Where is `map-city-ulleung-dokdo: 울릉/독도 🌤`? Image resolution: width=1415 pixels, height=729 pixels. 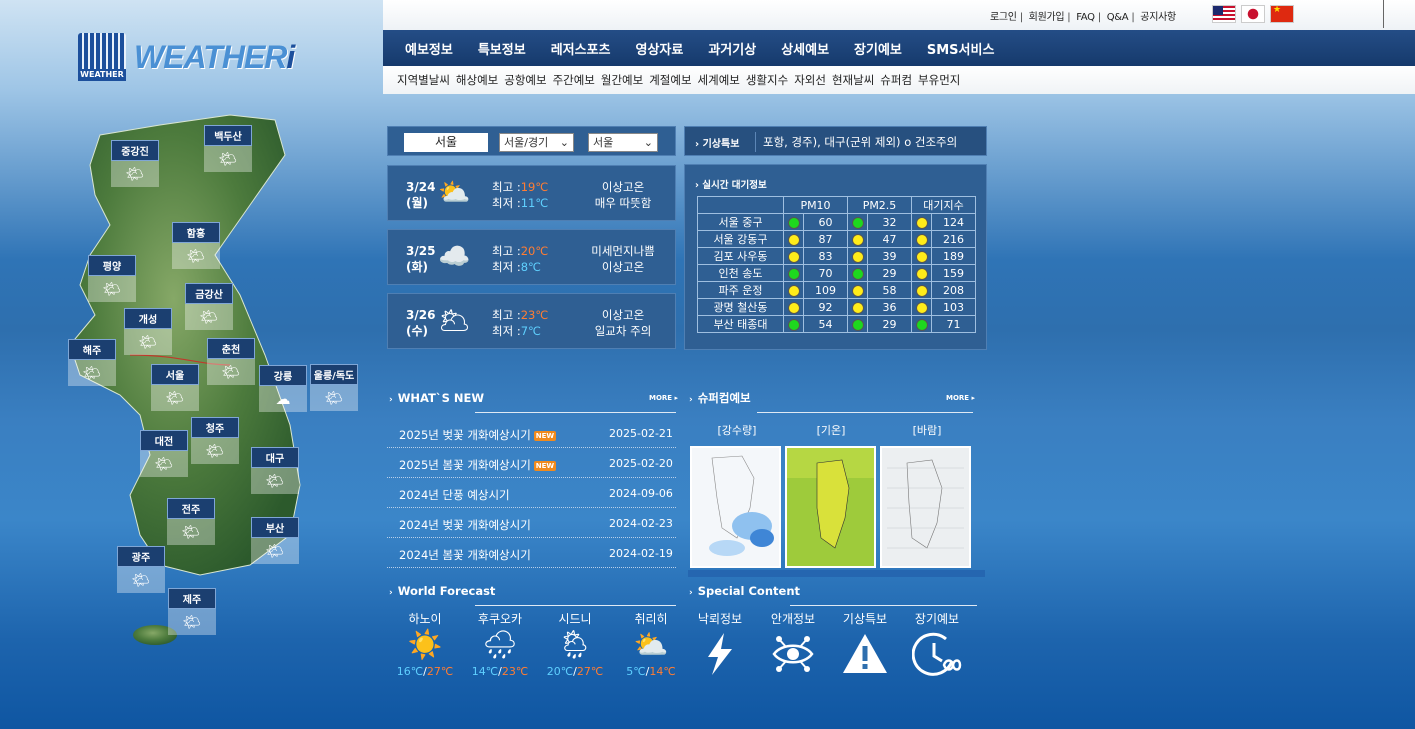
map-city-ulleung-dokdo: 울릉/독도 🌤 is located at coordinates (334, 387).